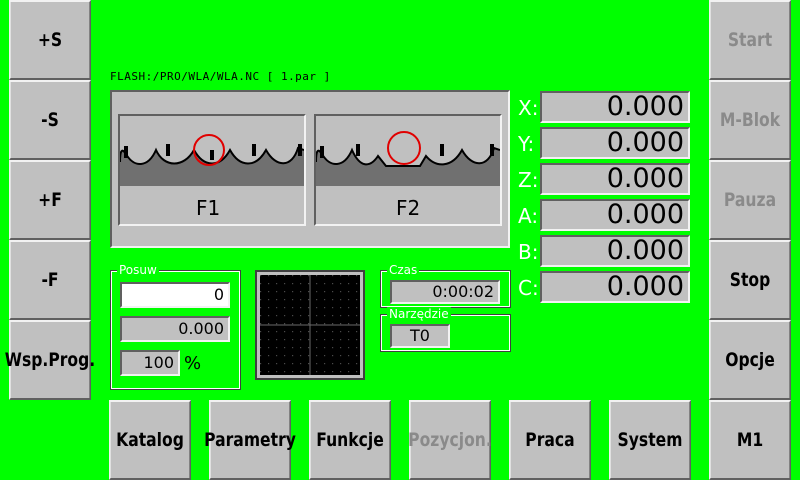 This screenshot has height=480, width=800. What do you see at coordinates (220, 76) in the screenshot?
I see `file-path: FLASH:/PRO/WLA/WLA.NC [ 1.par ]` at bounding box center [220, 76].